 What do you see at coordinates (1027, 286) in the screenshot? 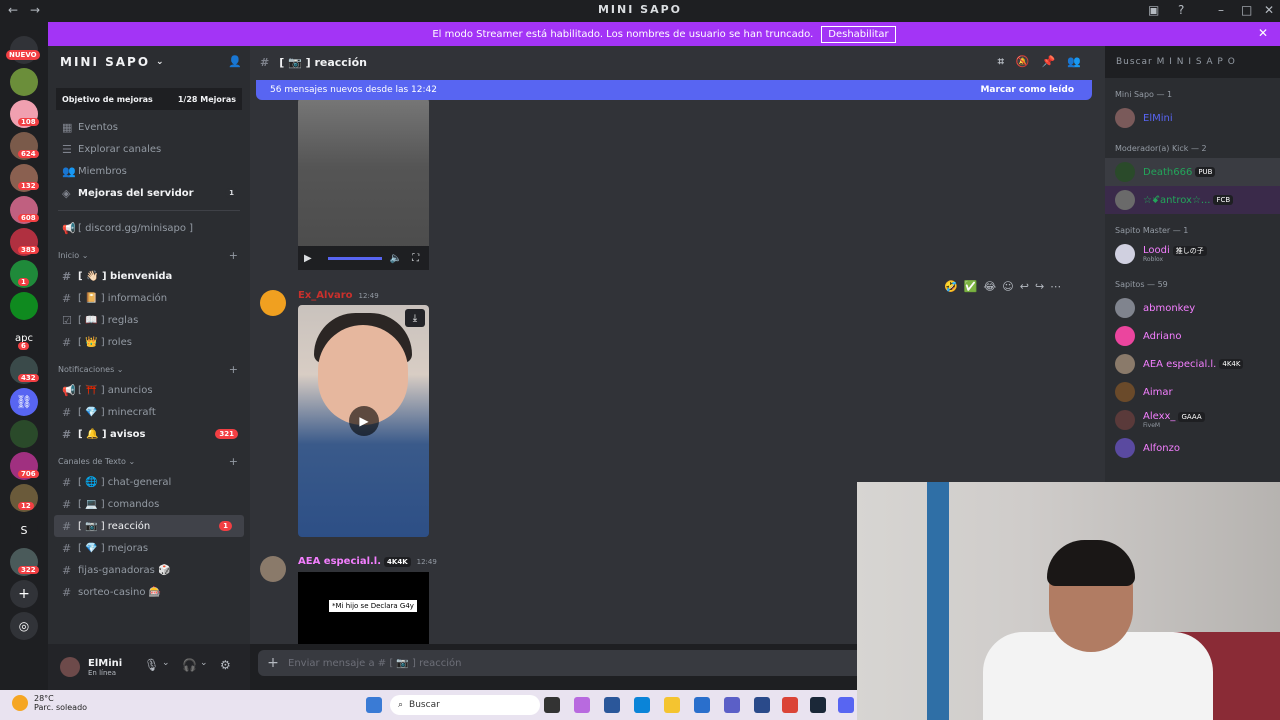
I see `reply-icon: ↩` at bounding box center [1027, 286].